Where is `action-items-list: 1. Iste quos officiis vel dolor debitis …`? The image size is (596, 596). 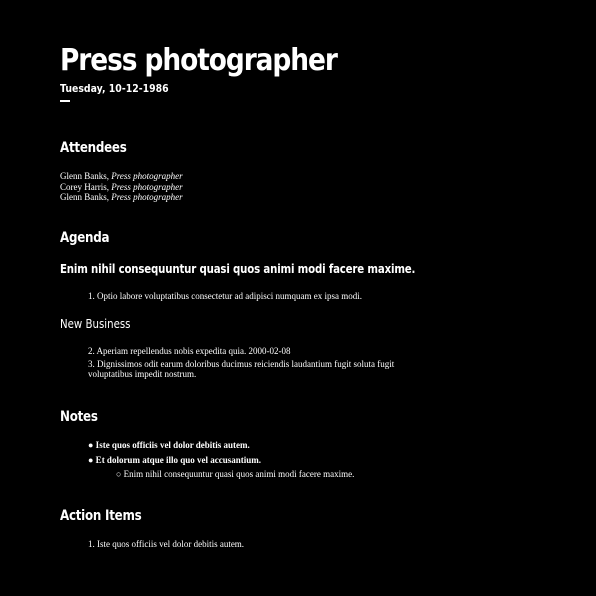 action-items-list: 1. Iste quos officiis vel dolor debitis … is located at coordinates (244, 544).